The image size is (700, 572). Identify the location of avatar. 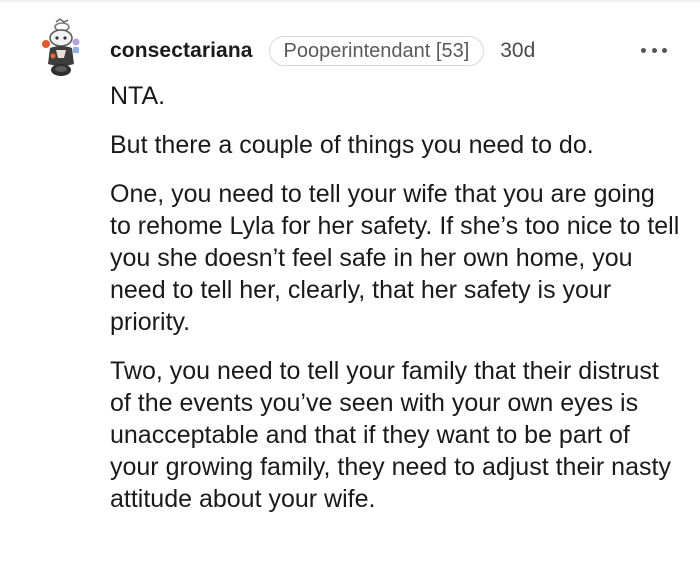
(61, 49).